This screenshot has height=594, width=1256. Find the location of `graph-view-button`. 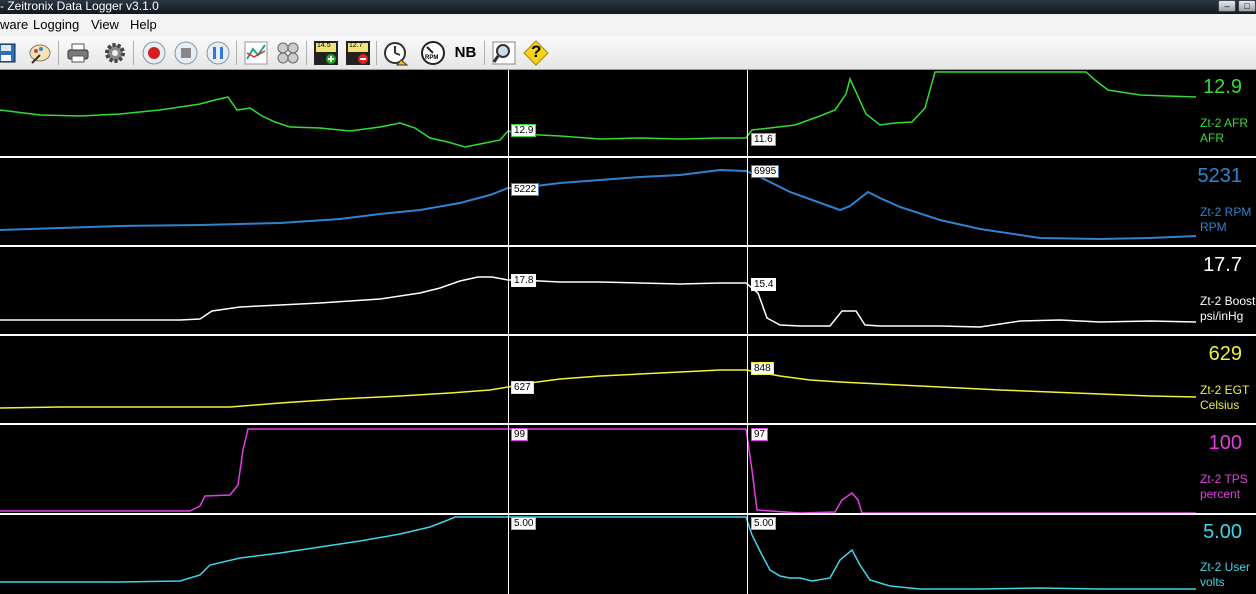

graph-view-button is located at coordinates (255, 52).